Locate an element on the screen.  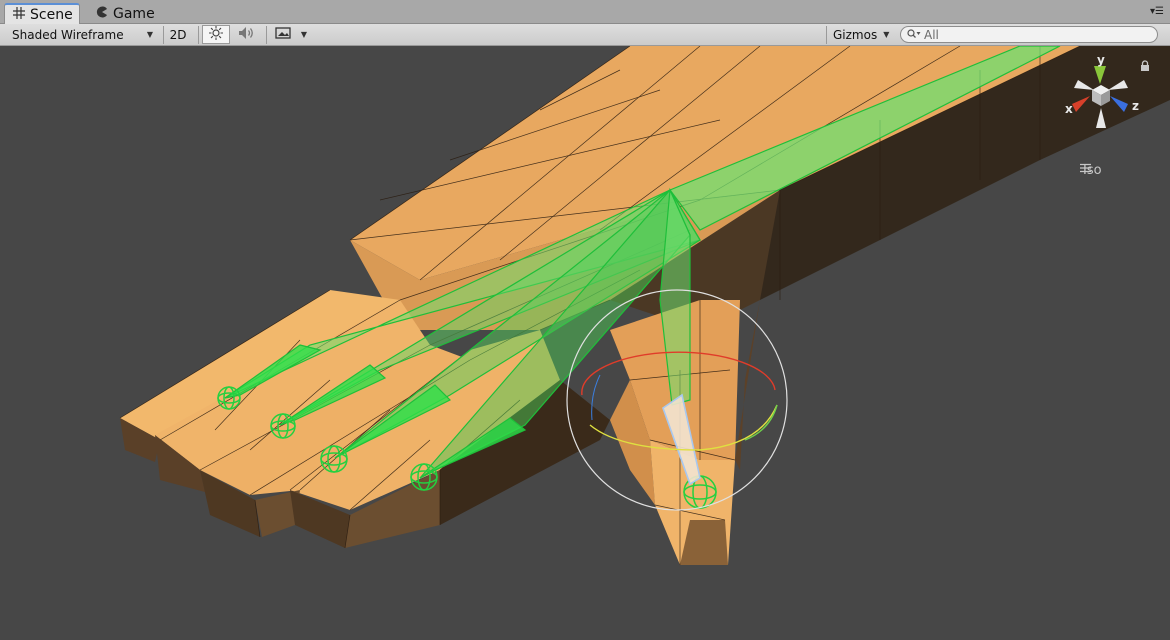
image-icon is located at coordinates (283, 34).